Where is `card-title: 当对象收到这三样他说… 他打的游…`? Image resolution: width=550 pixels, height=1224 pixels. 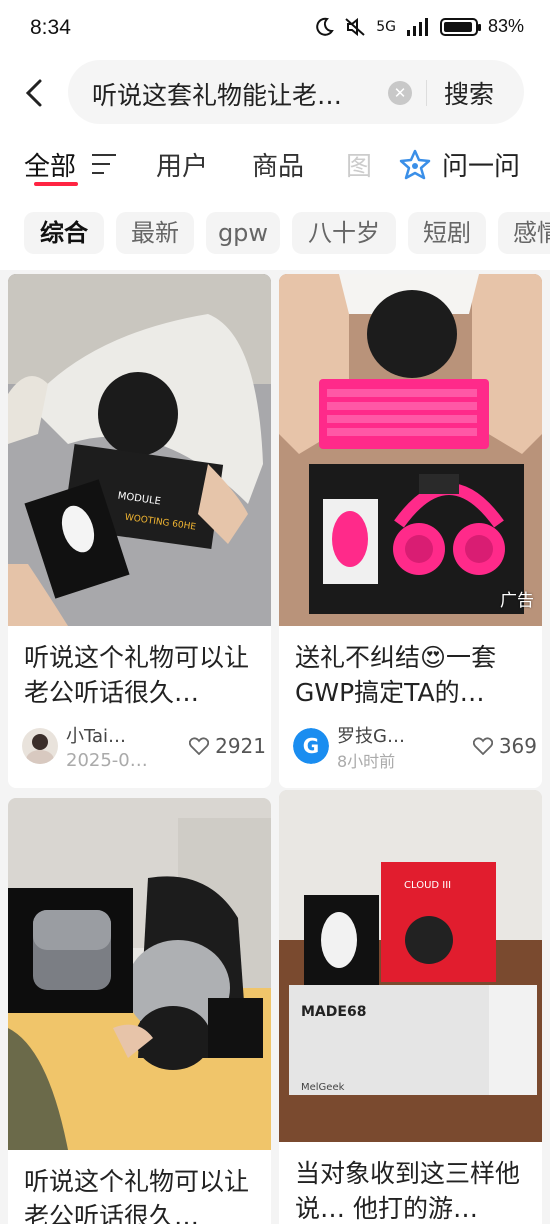 card-title: 当对象收到这三样他说… 他打的游… is located at coordinates (415, 1190).